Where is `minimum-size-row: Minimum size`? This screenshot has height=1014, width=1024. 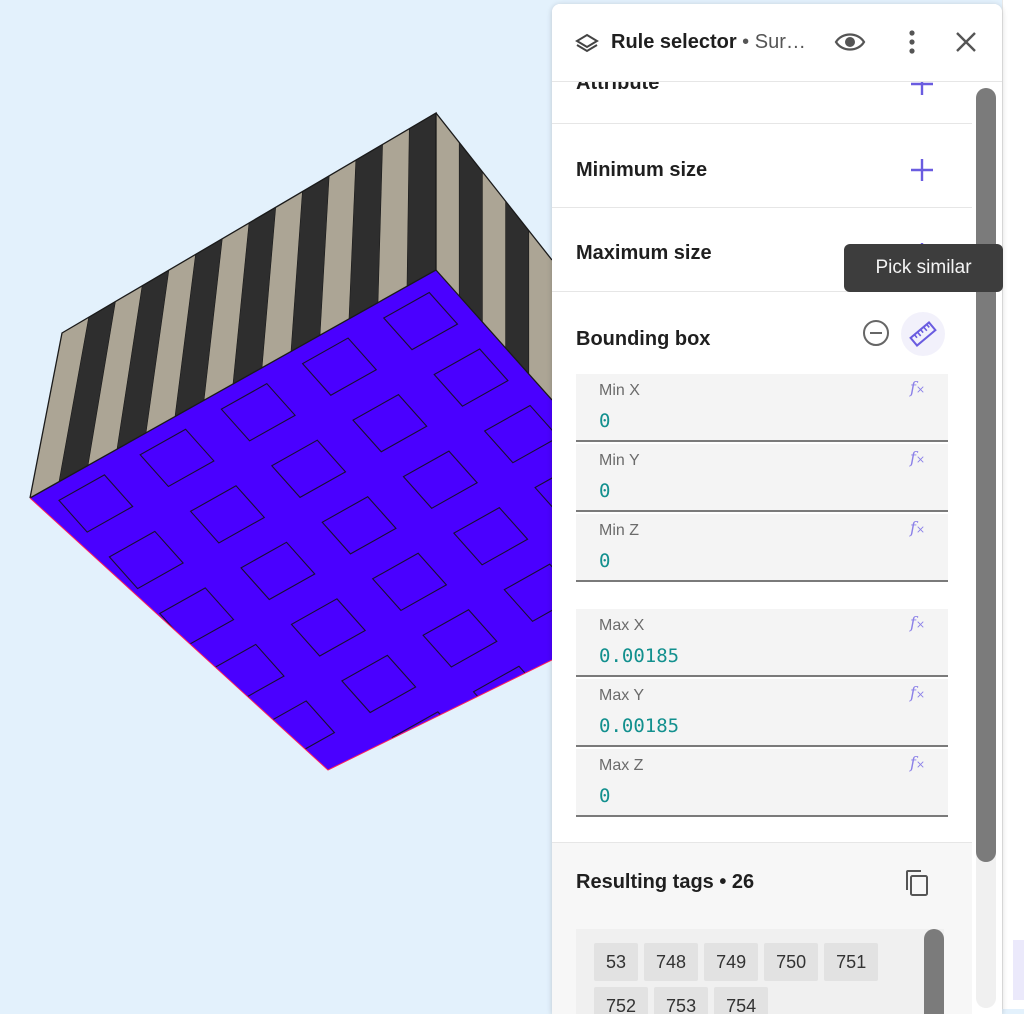 minimum-size-row: Minimum size is located at coordinates (762, 166).